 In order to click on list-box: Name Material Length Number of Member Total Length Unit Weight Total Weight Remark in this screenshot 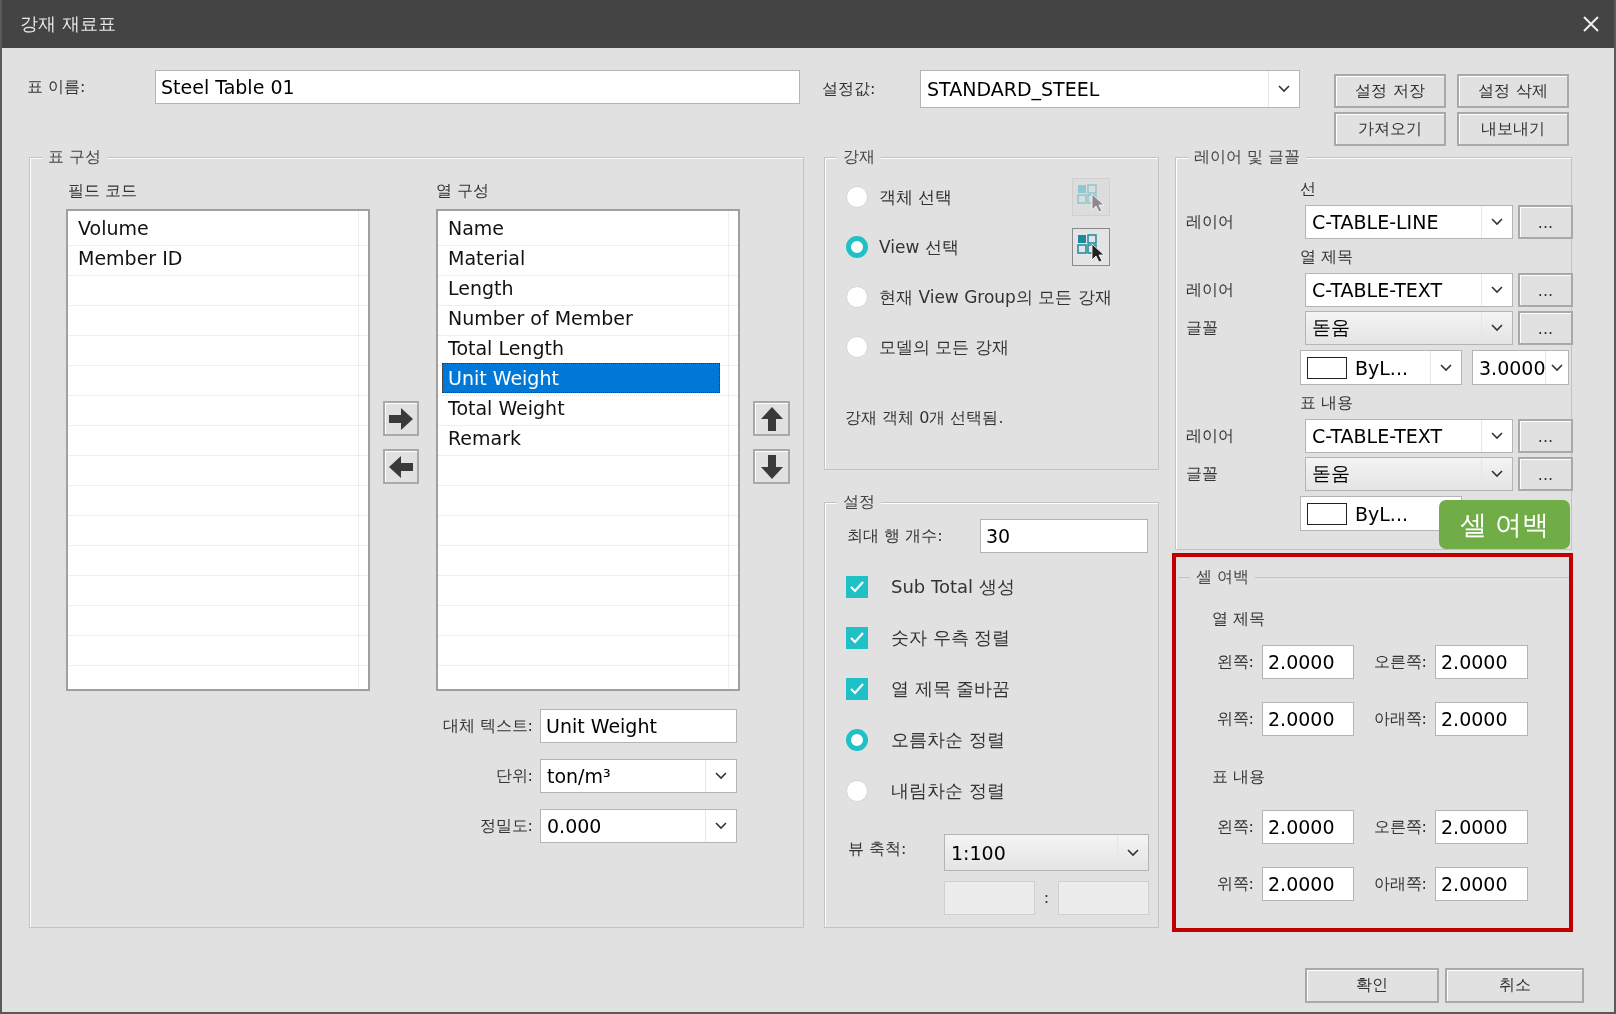, I will do `click(588, 450)`.